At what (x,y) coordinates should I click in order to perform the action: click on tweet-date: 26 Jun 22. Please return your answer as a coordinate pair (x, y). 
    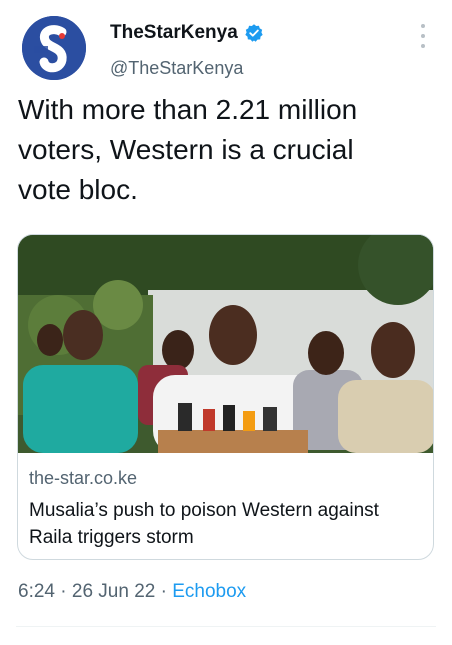
    Looking at the image, I should click on (113, 592).